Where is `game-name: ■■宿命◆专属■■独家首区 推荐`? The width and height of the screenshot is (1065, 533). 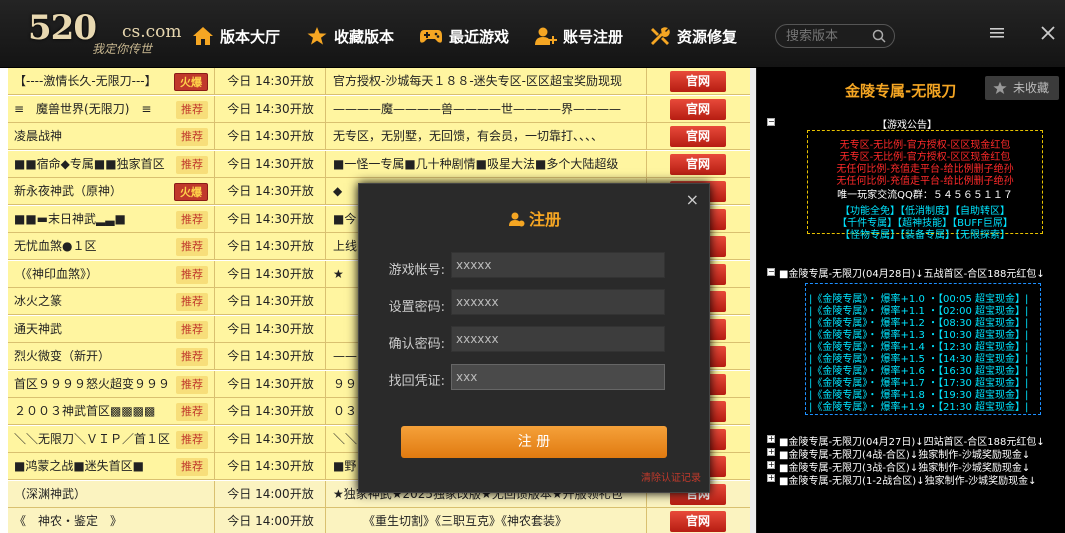 game-name: ■■宿命◆专属■■独家首区 推荐 is located at coordinates (111, 164).